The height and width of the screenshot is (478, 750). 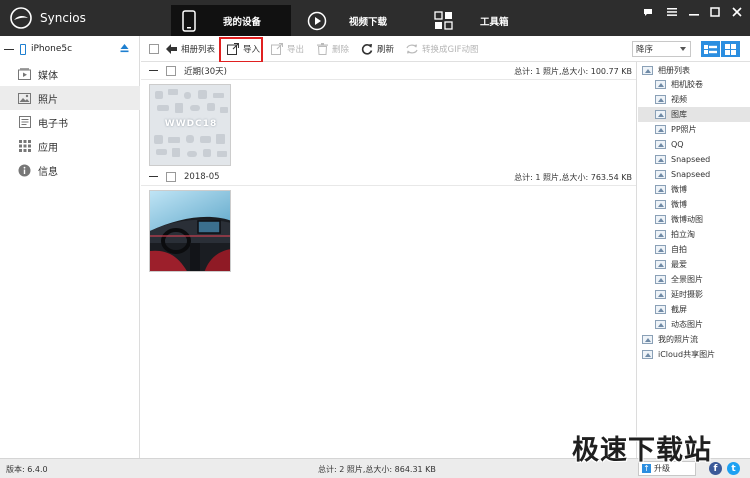 I want to click on device-phone-icon, so click(x=23, y=49).